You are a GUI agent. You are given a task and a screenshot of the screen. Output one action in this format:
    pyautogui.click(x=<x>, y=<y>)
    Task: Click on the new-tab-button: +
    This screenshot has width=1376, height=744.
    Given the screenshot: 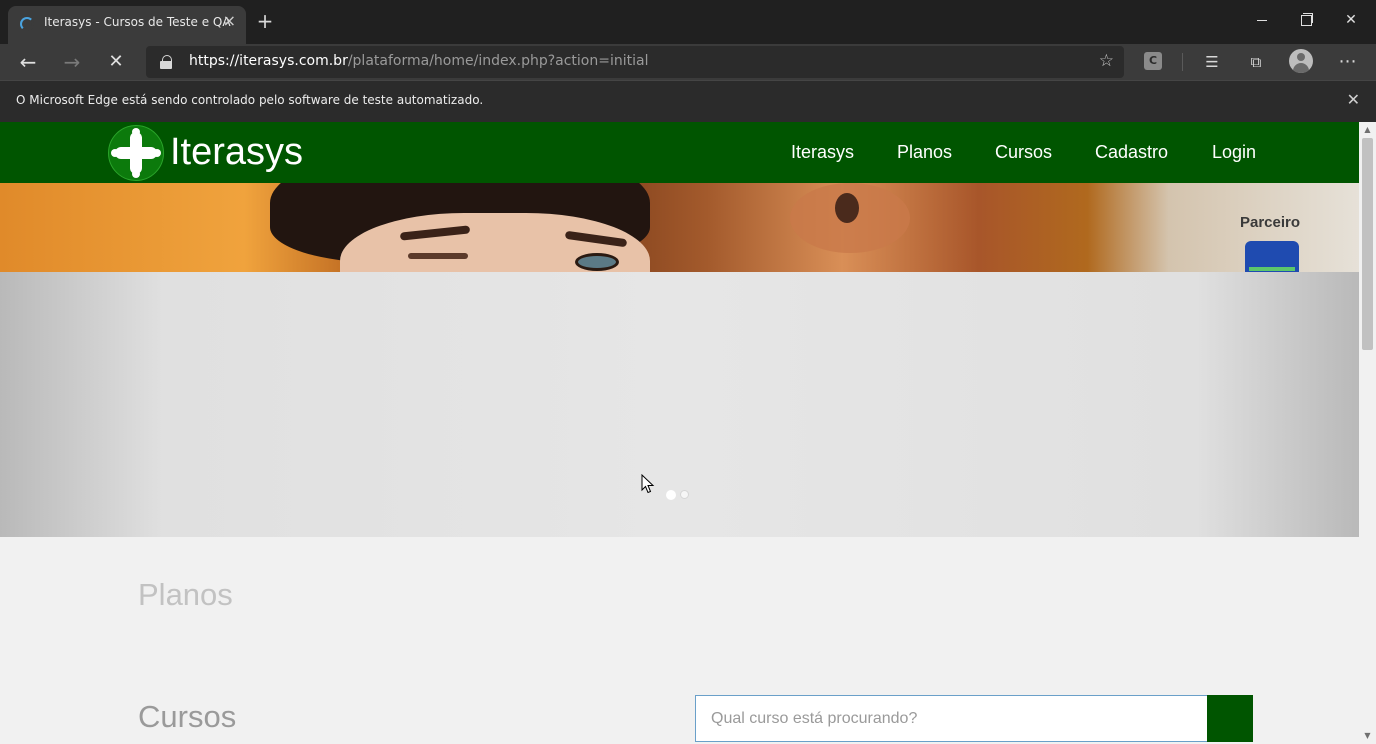 What is the action you would take?
    pyautogui.click(x=265, y=21)
    